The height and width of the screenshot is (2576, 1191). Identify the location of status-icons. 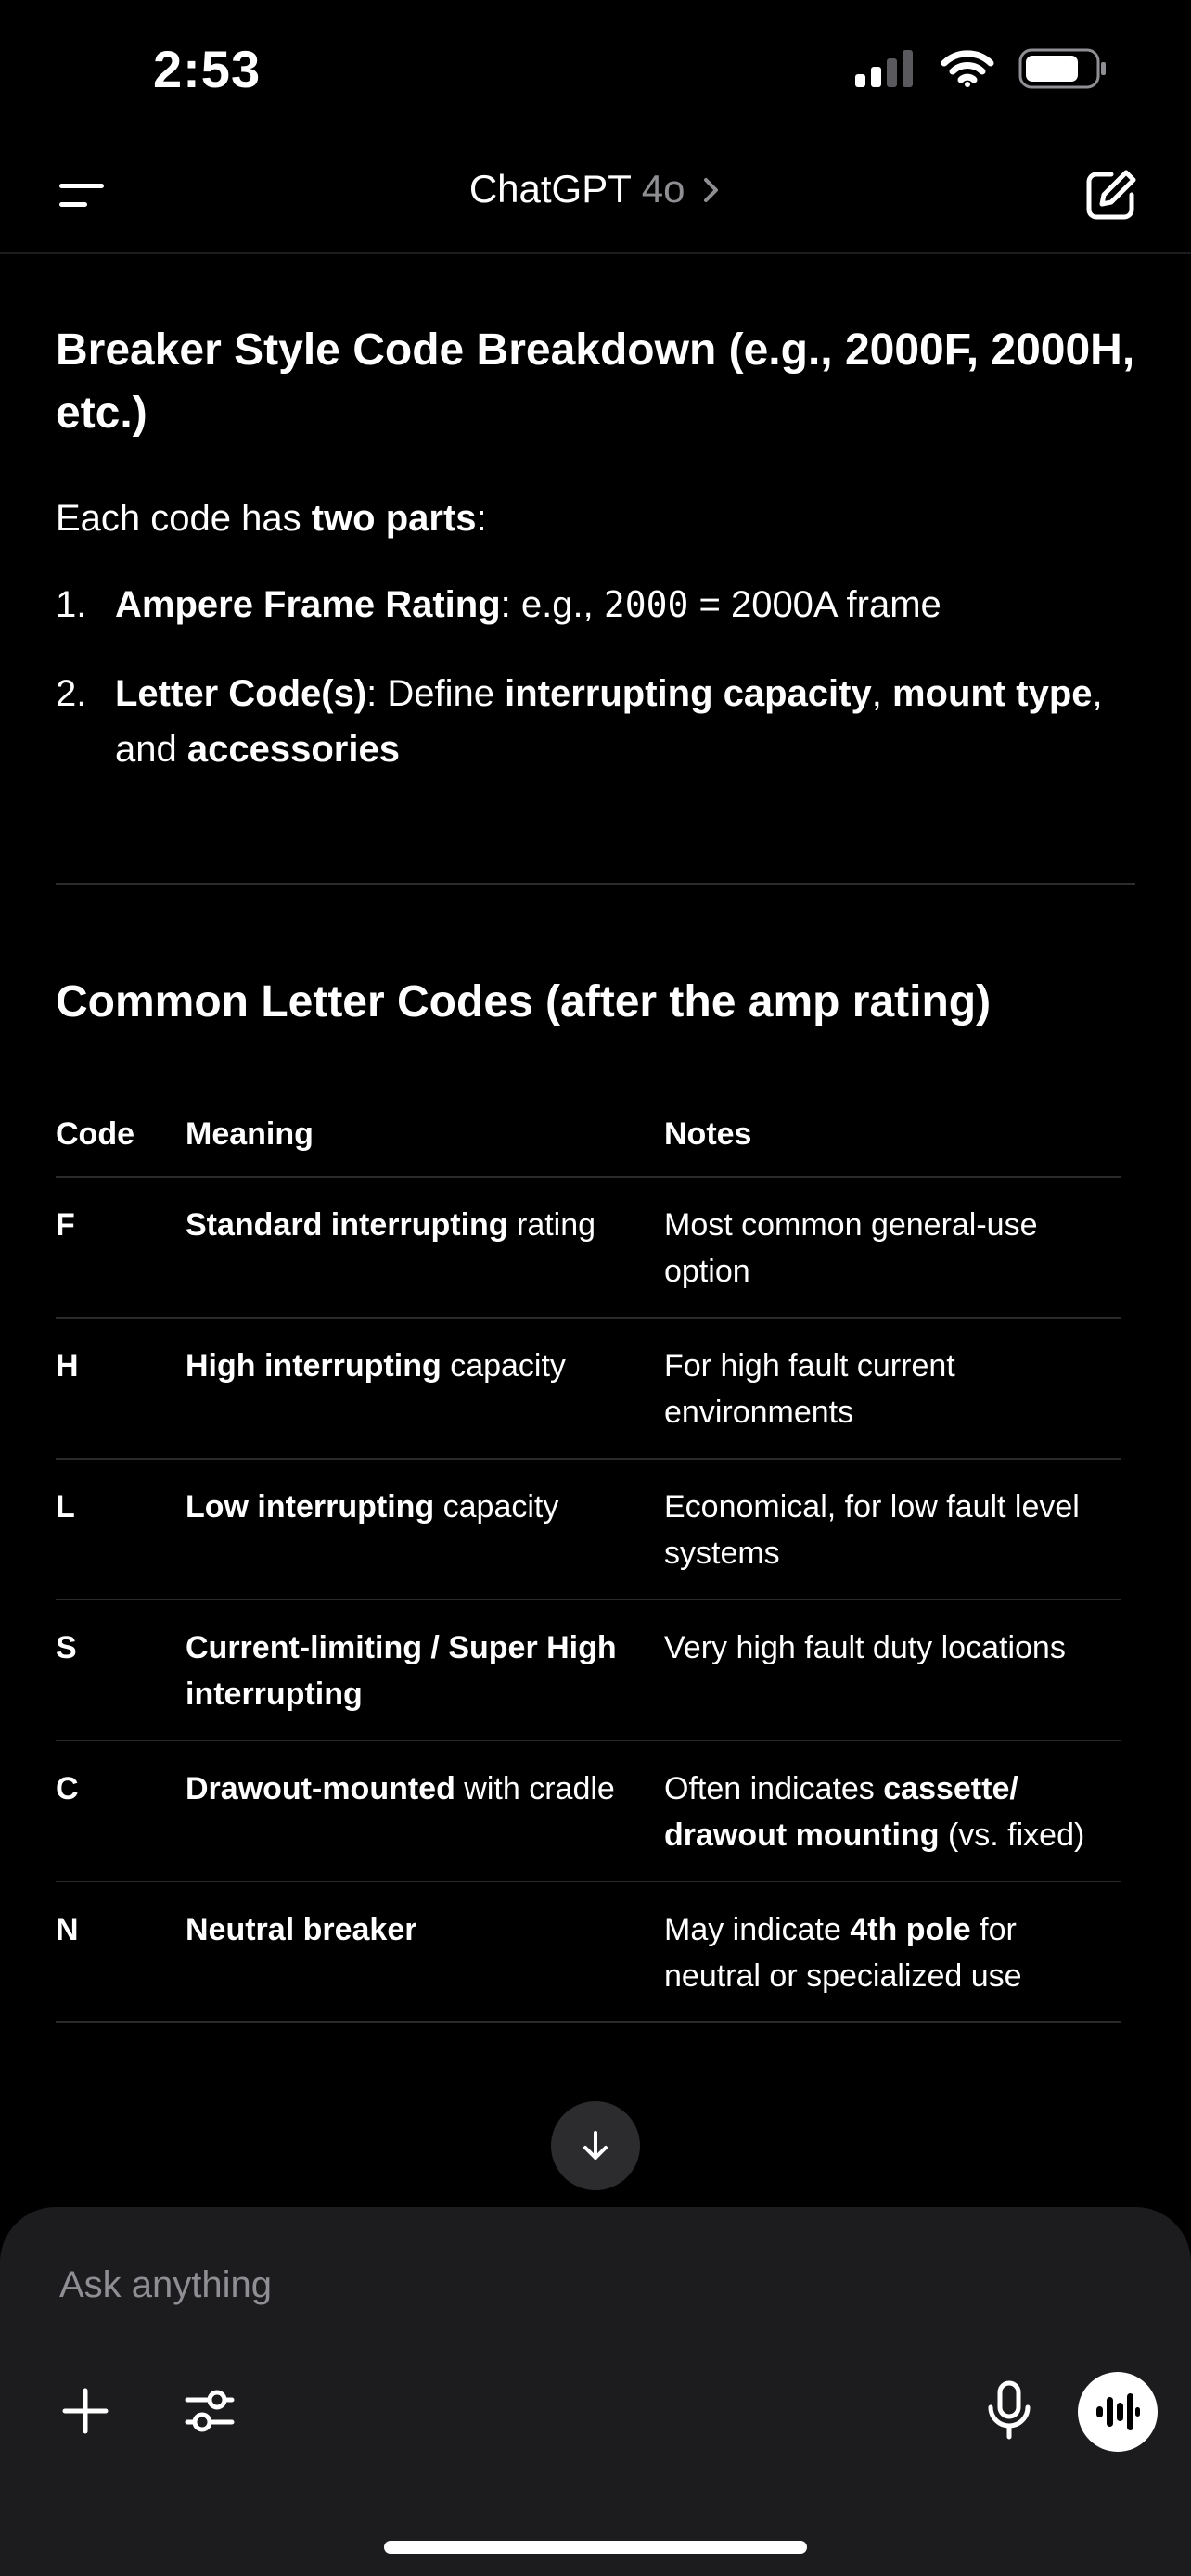
(981, 68).